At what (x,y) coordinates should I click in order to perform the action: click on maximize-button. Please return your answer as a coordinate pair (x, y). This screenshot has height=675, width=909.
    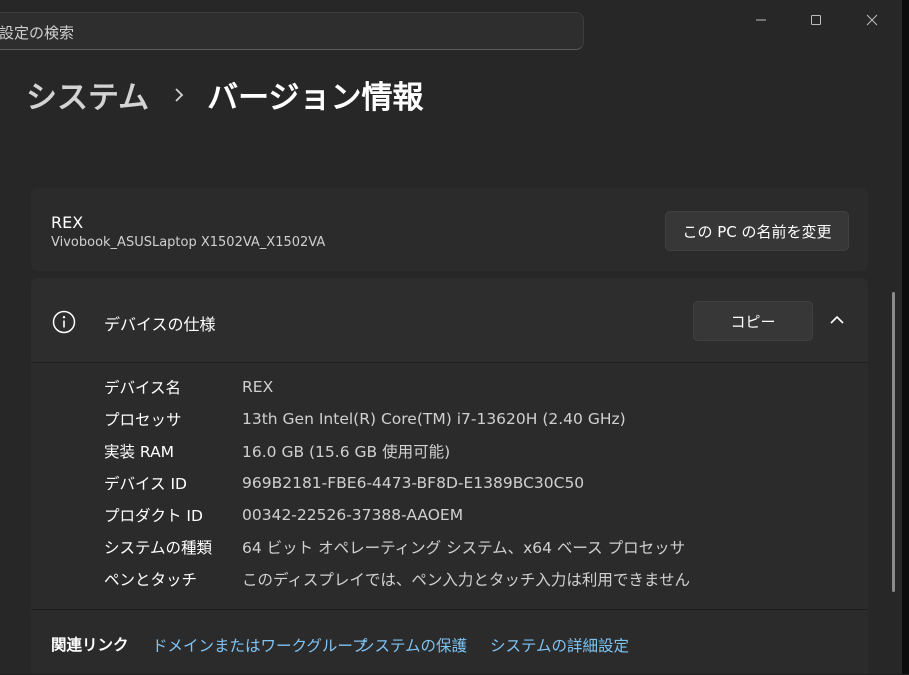
    Looking at the image, I should click on (816, 20).